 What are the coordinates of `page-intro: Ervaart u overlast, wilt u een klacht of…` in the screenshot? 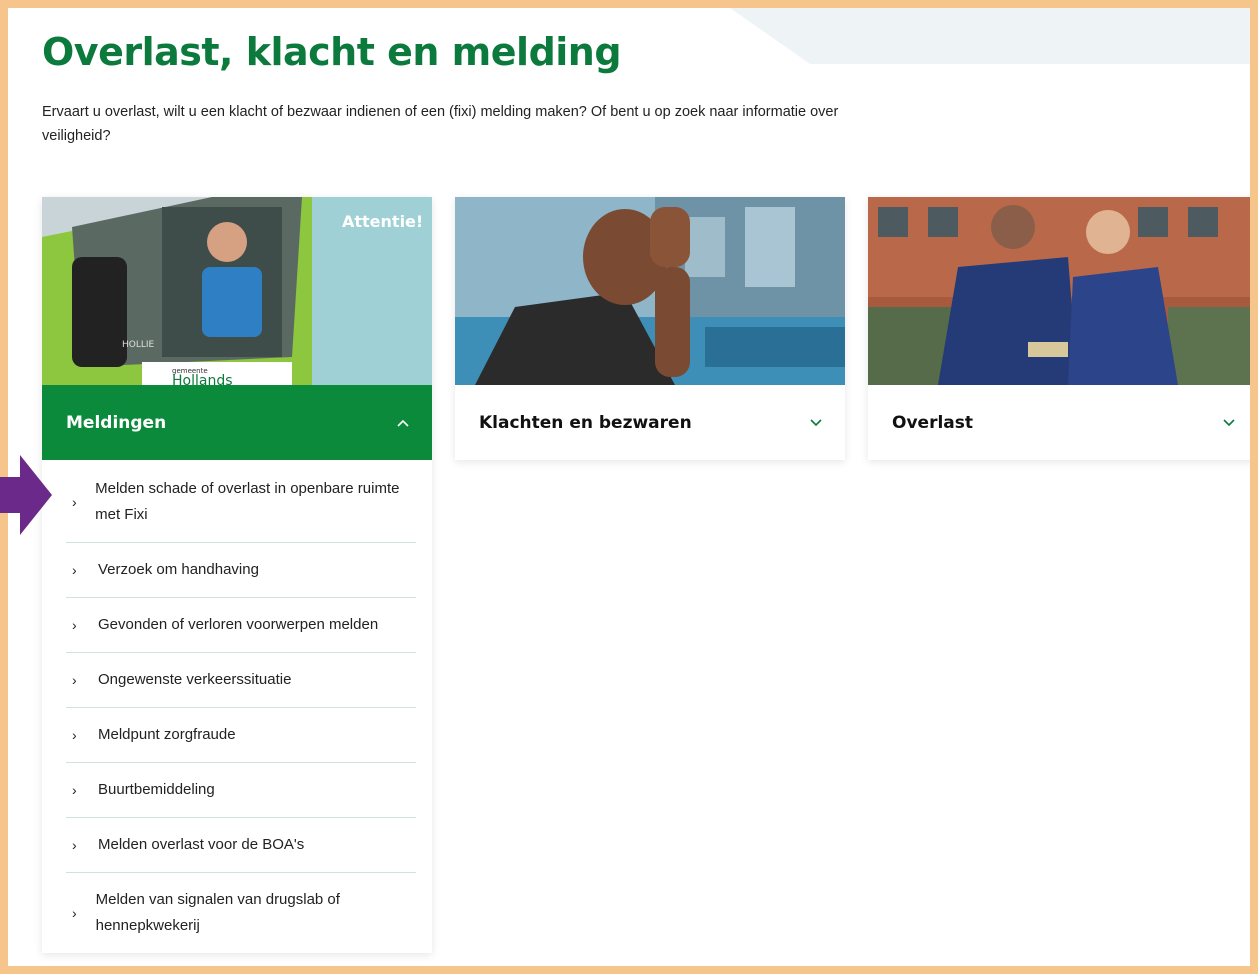 It's located at (440, 124).